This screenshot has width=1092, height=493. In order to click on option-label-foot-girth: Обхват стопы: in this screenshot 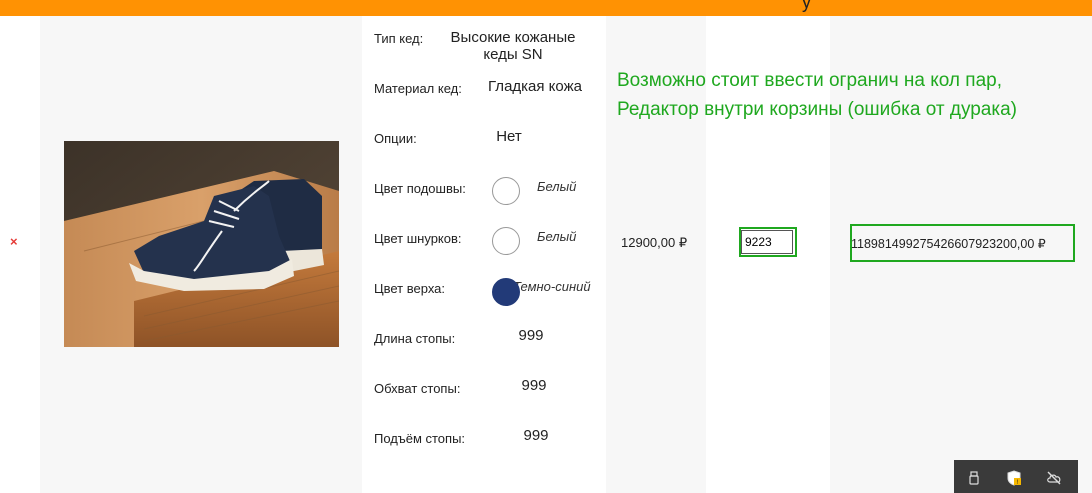, I will do `click(417, 388)`.